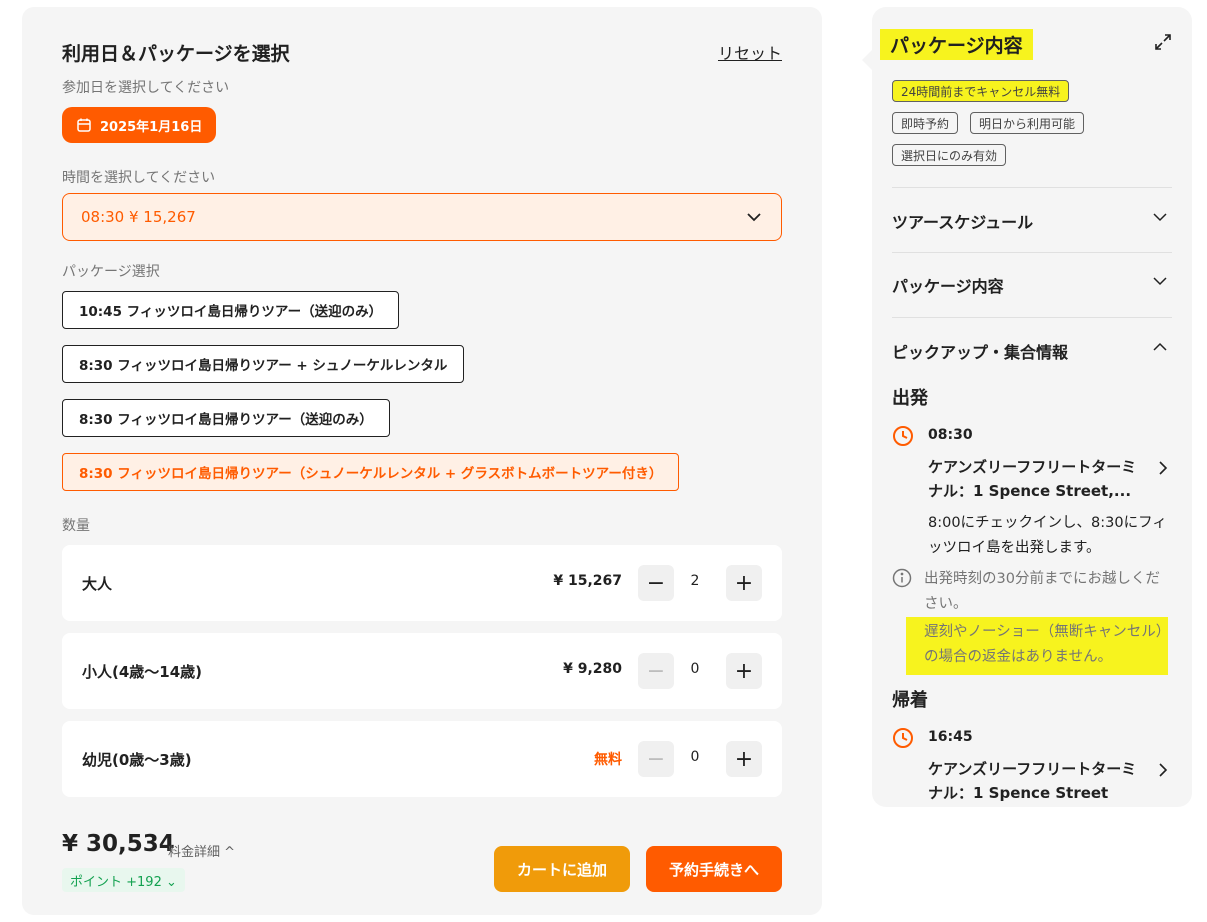  What do you see at coordinates (1160, 347) in the screenshot?
I see `chevron-up-icon` at bounding box center [1160, 347].